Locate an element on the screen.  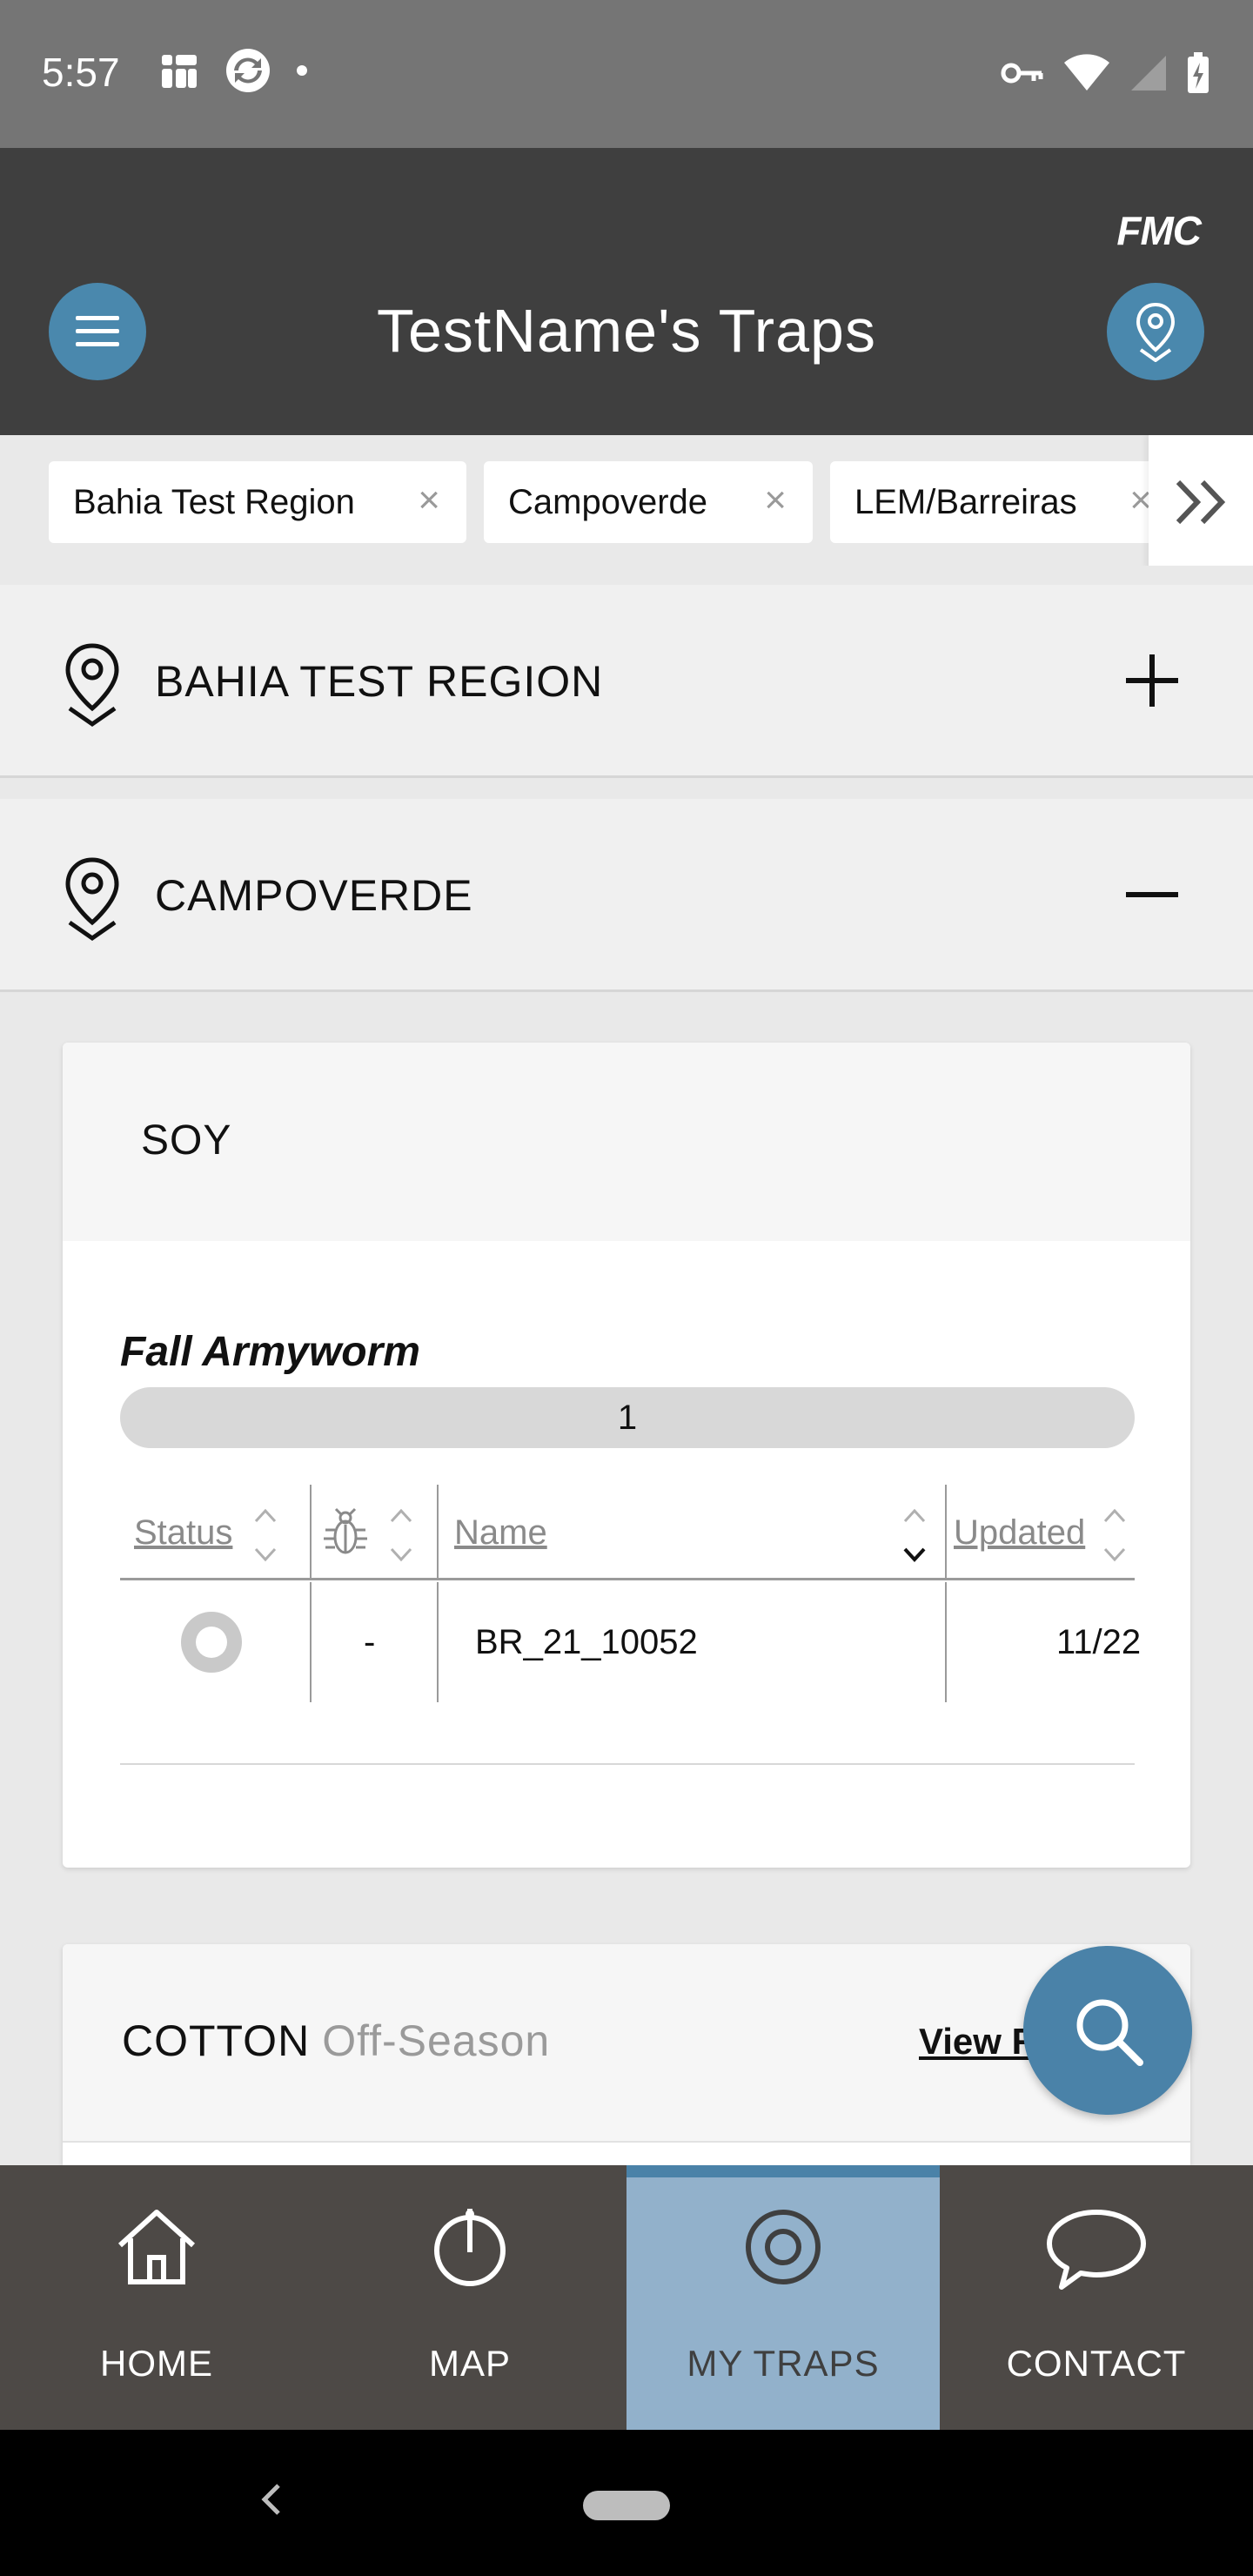
trap-name-cell: BR_21_10052 is located at coordinates (586, 1642).